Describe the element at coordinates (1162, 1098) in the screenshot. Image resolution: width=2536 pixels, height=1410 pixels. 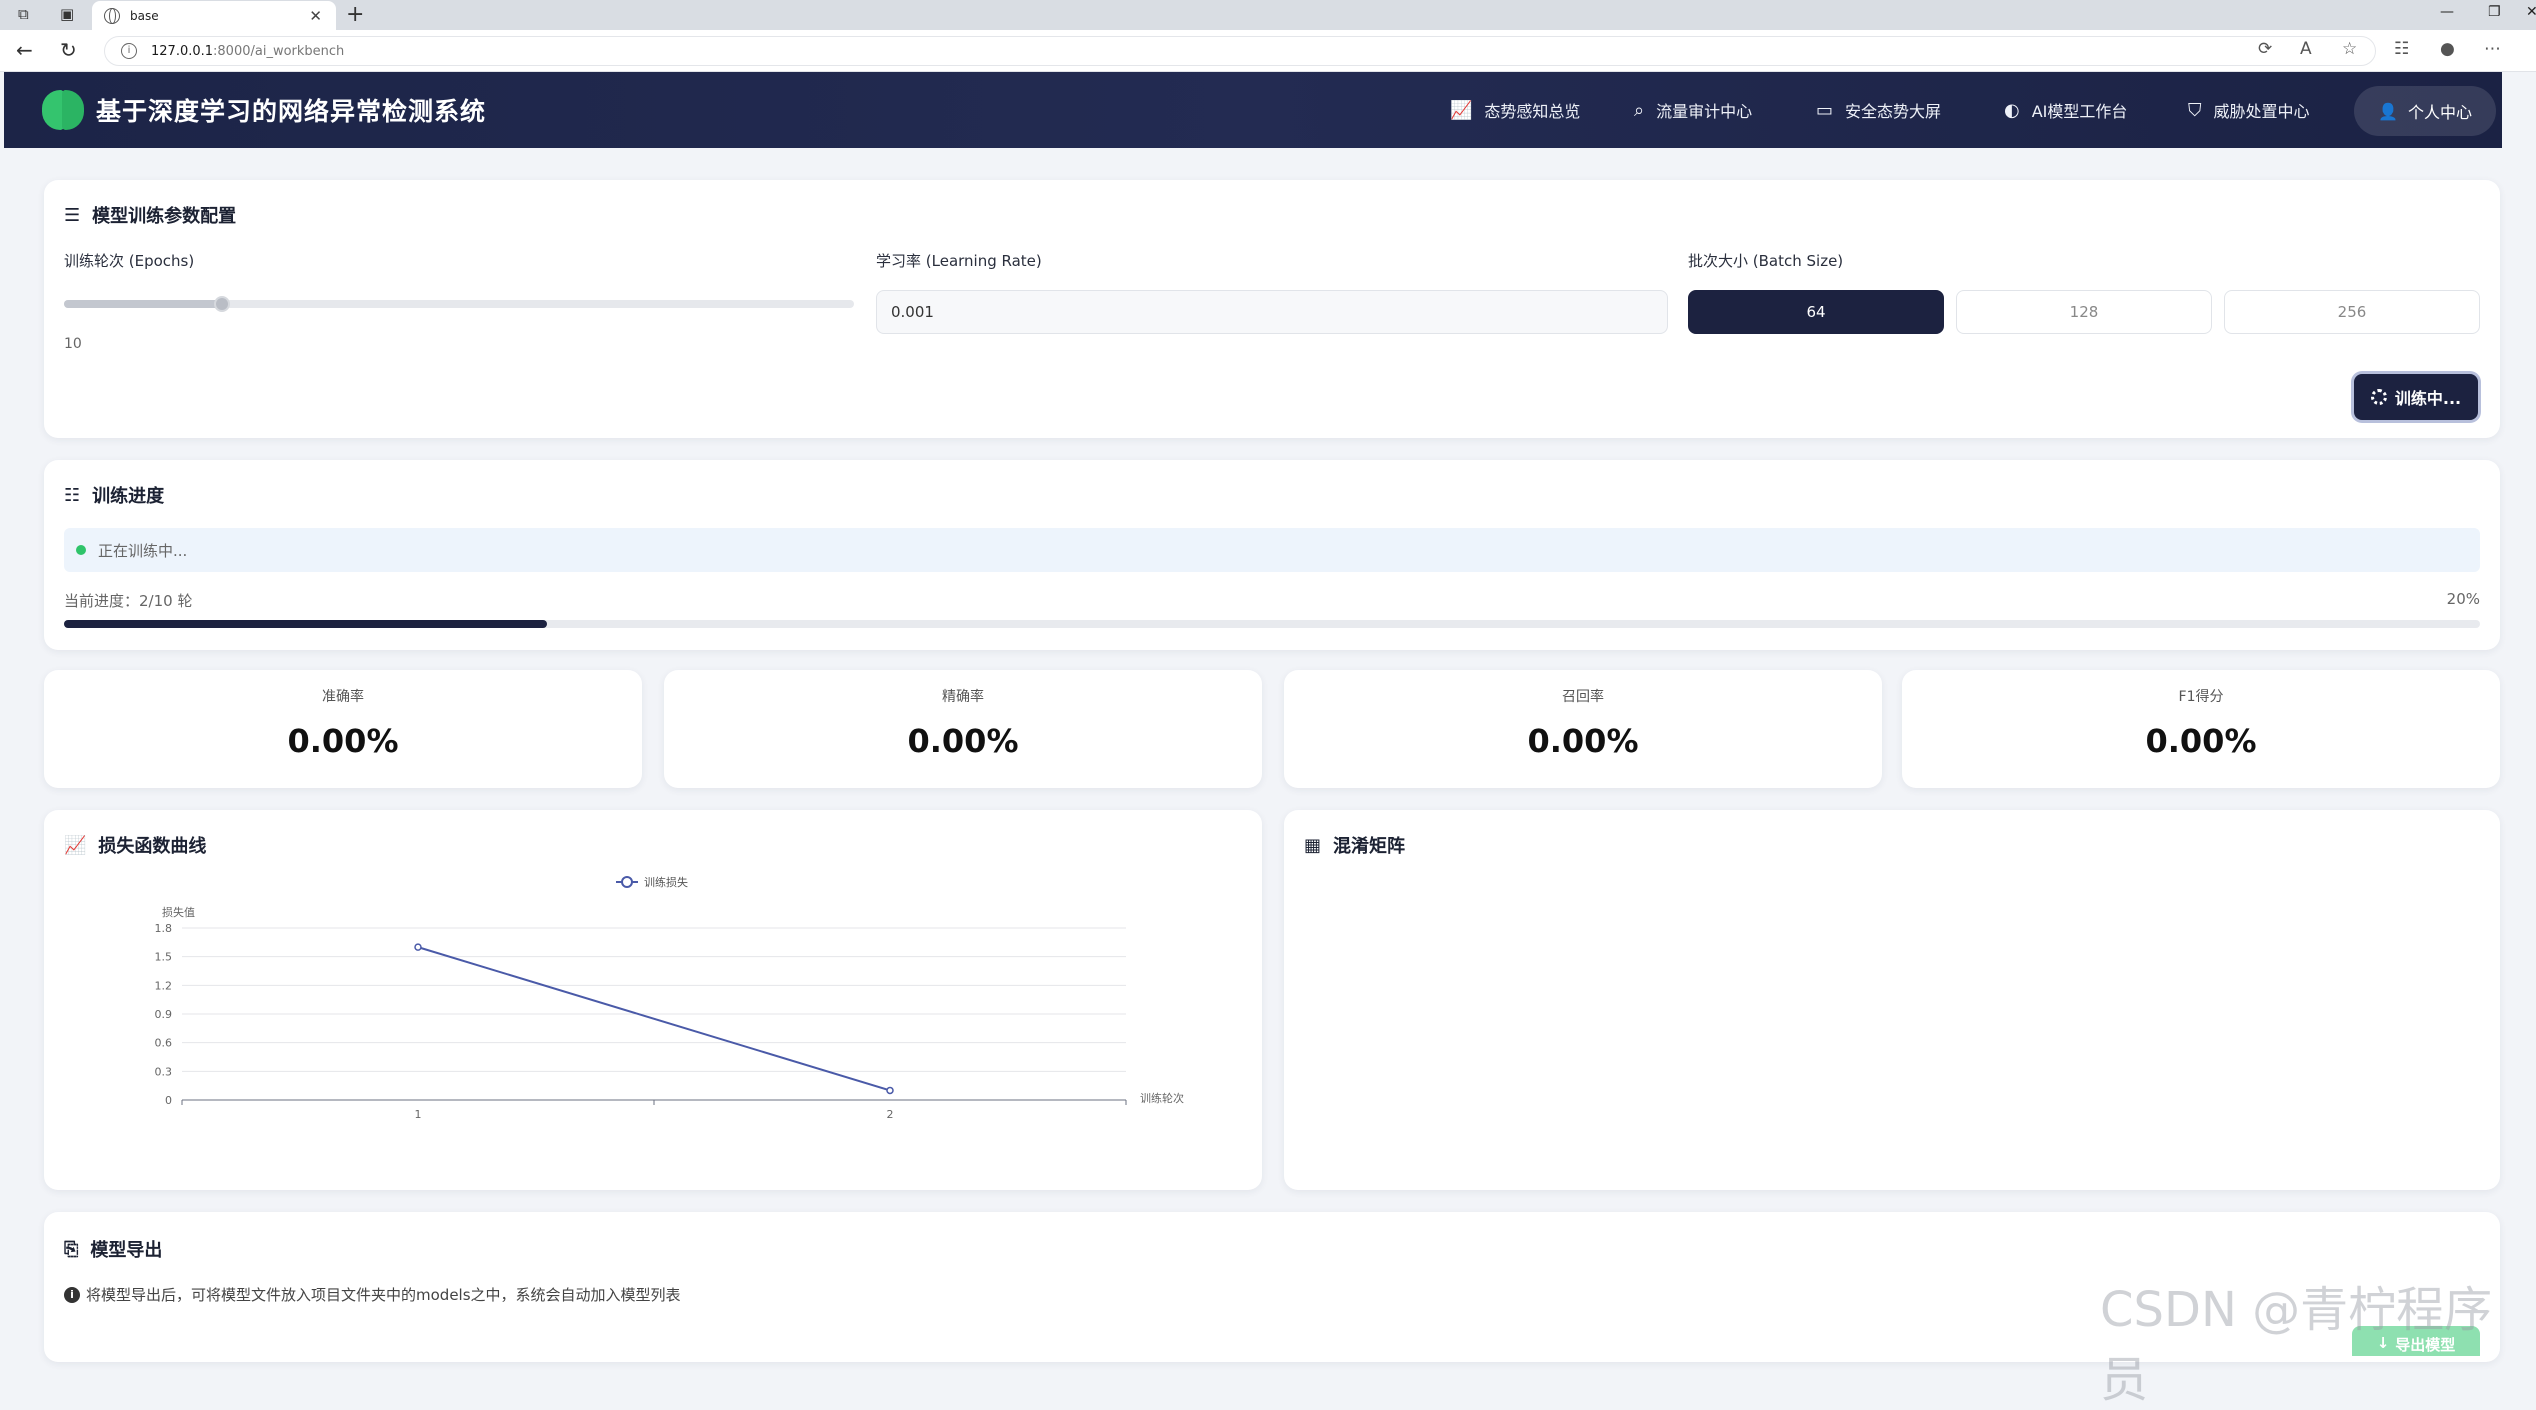
I see `x-axis-label: 训练轮次` at that location.